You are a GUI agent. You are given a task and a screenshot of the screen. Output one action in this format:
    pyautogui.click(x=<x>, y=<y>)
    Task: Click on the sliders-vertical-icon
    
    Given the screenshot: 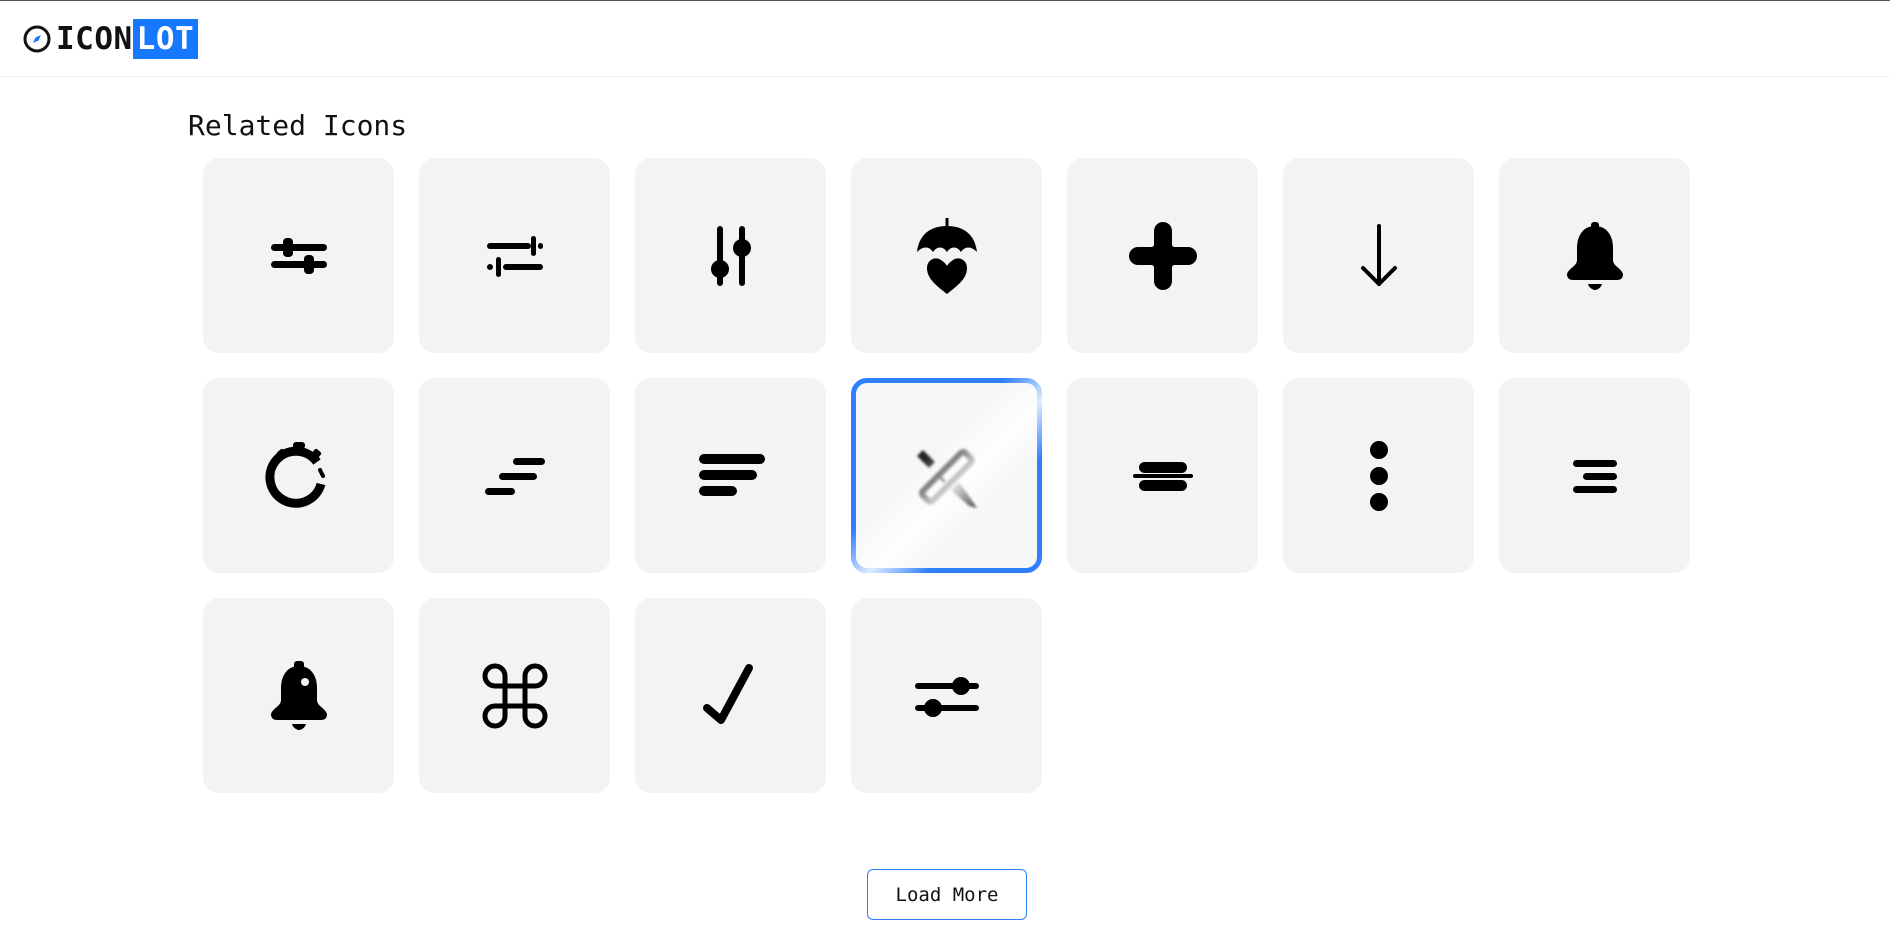 What is the action you would take?
    pyautogui.click(x=730, y=255)
    